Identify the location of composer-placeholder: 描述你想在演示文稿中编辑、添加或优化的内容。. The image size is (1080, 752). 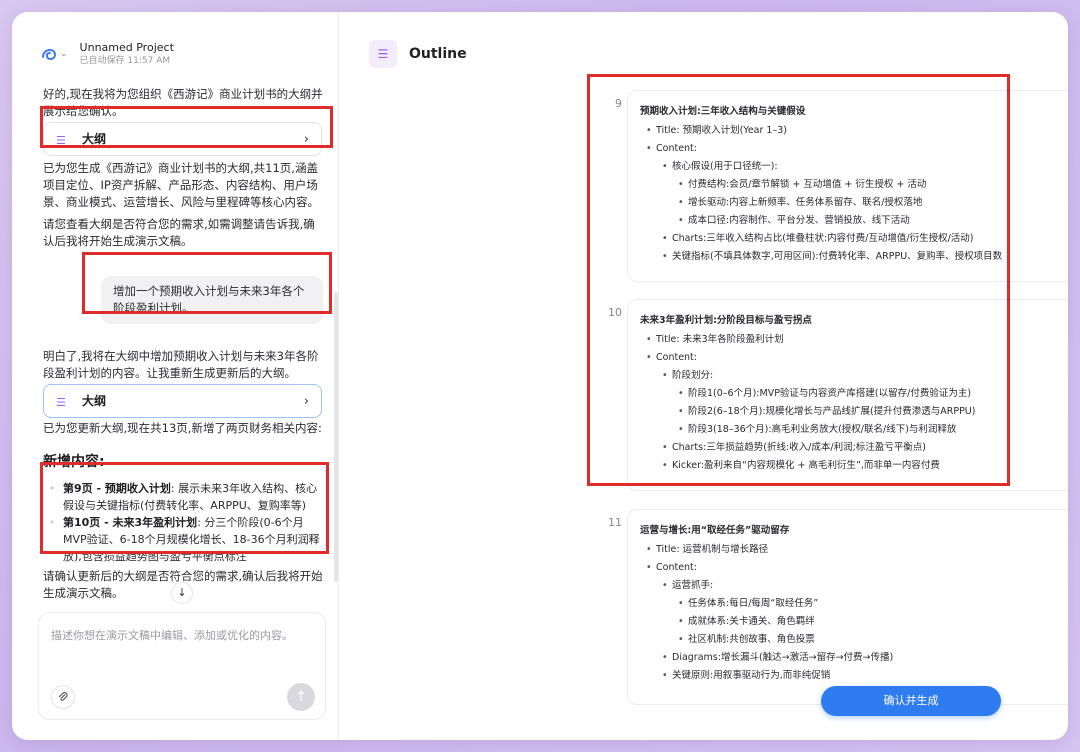
(172, 635).